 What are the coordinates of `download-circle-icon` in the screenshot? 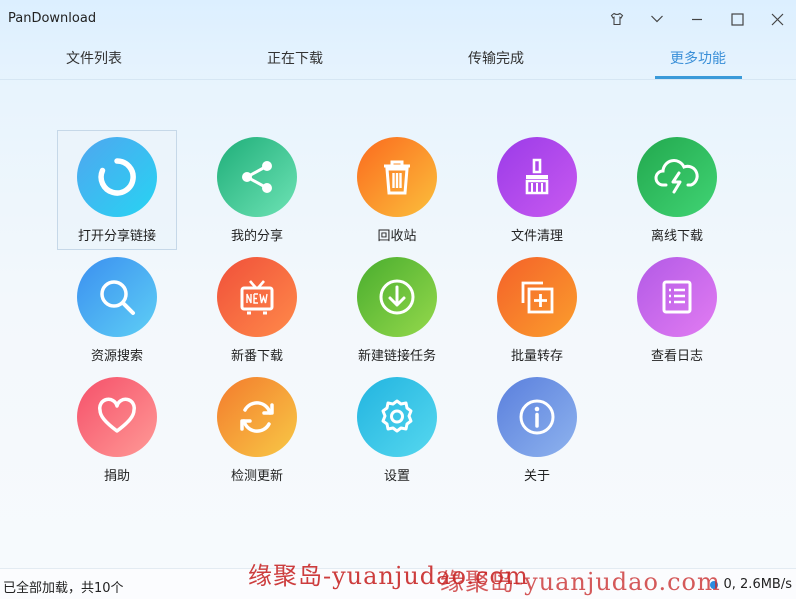 It's located at (397, 297).